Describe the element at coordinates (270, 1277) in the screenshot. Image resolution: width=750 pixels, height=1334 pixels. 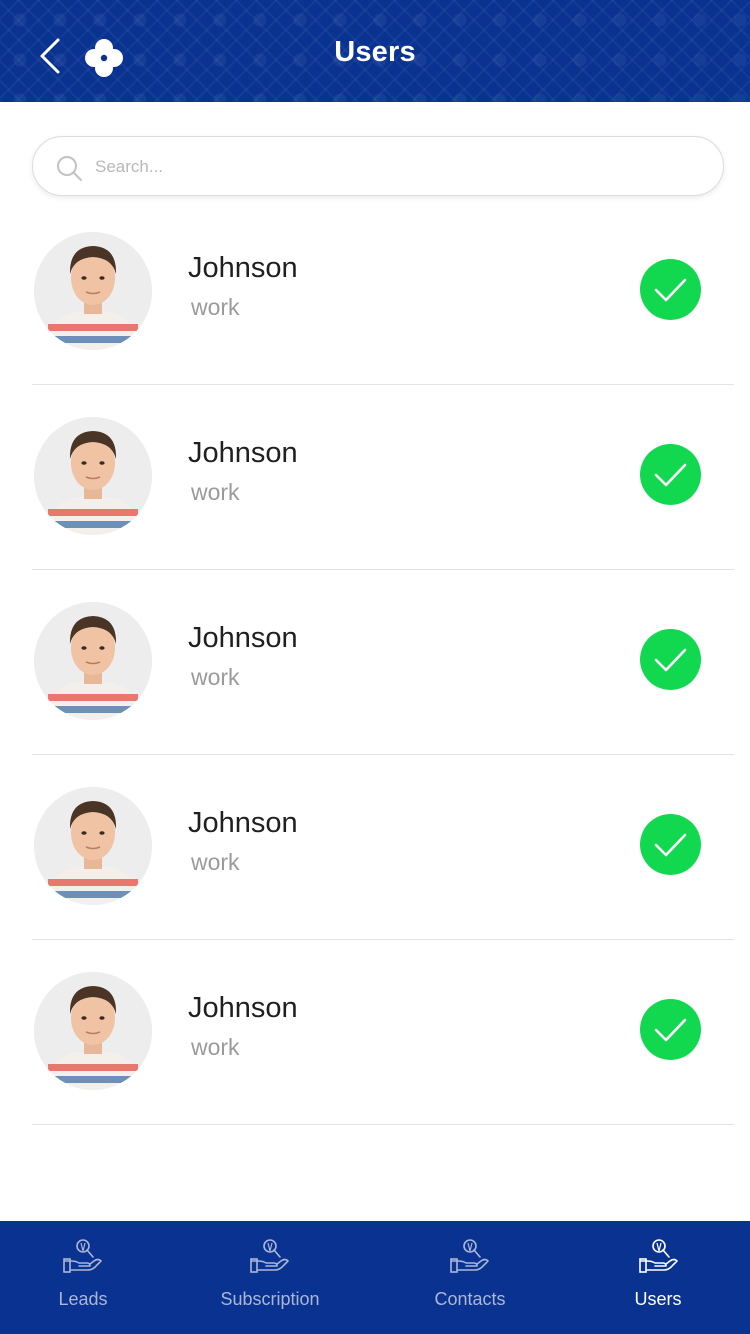
I see `tab-subscription: Subscription` at that location.